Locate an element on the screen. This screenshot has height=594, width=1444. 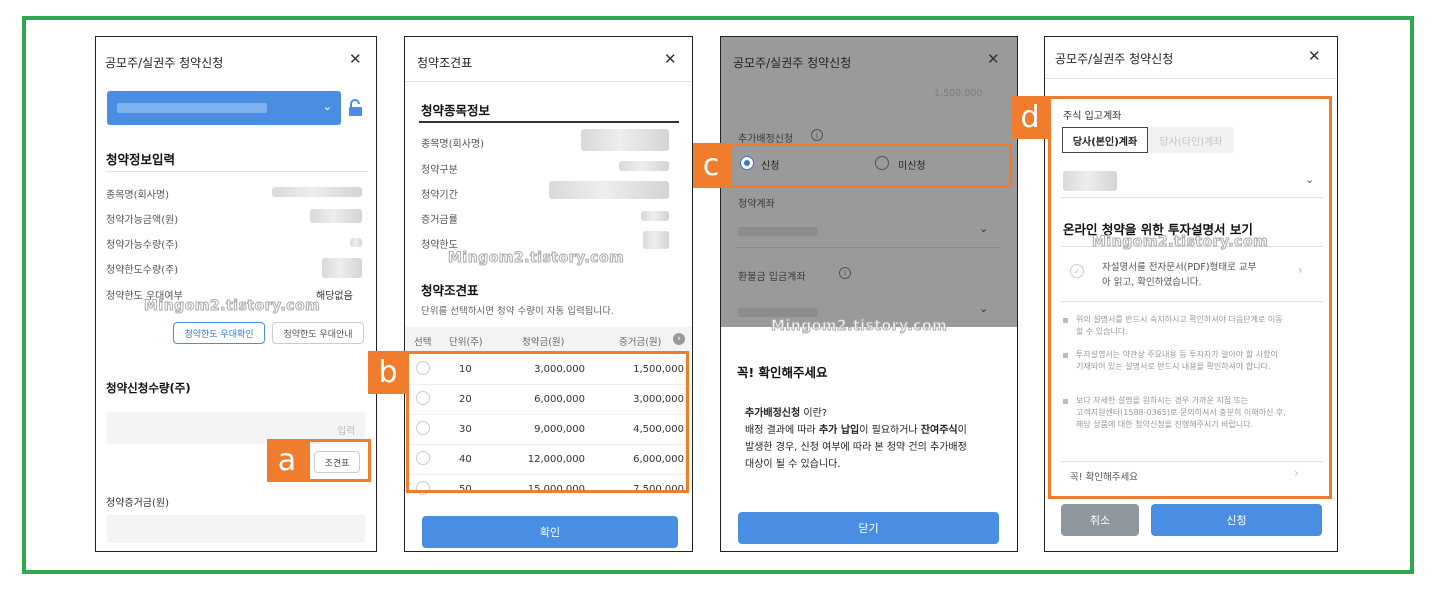
deposit-field is located at coordinates (236, 529).